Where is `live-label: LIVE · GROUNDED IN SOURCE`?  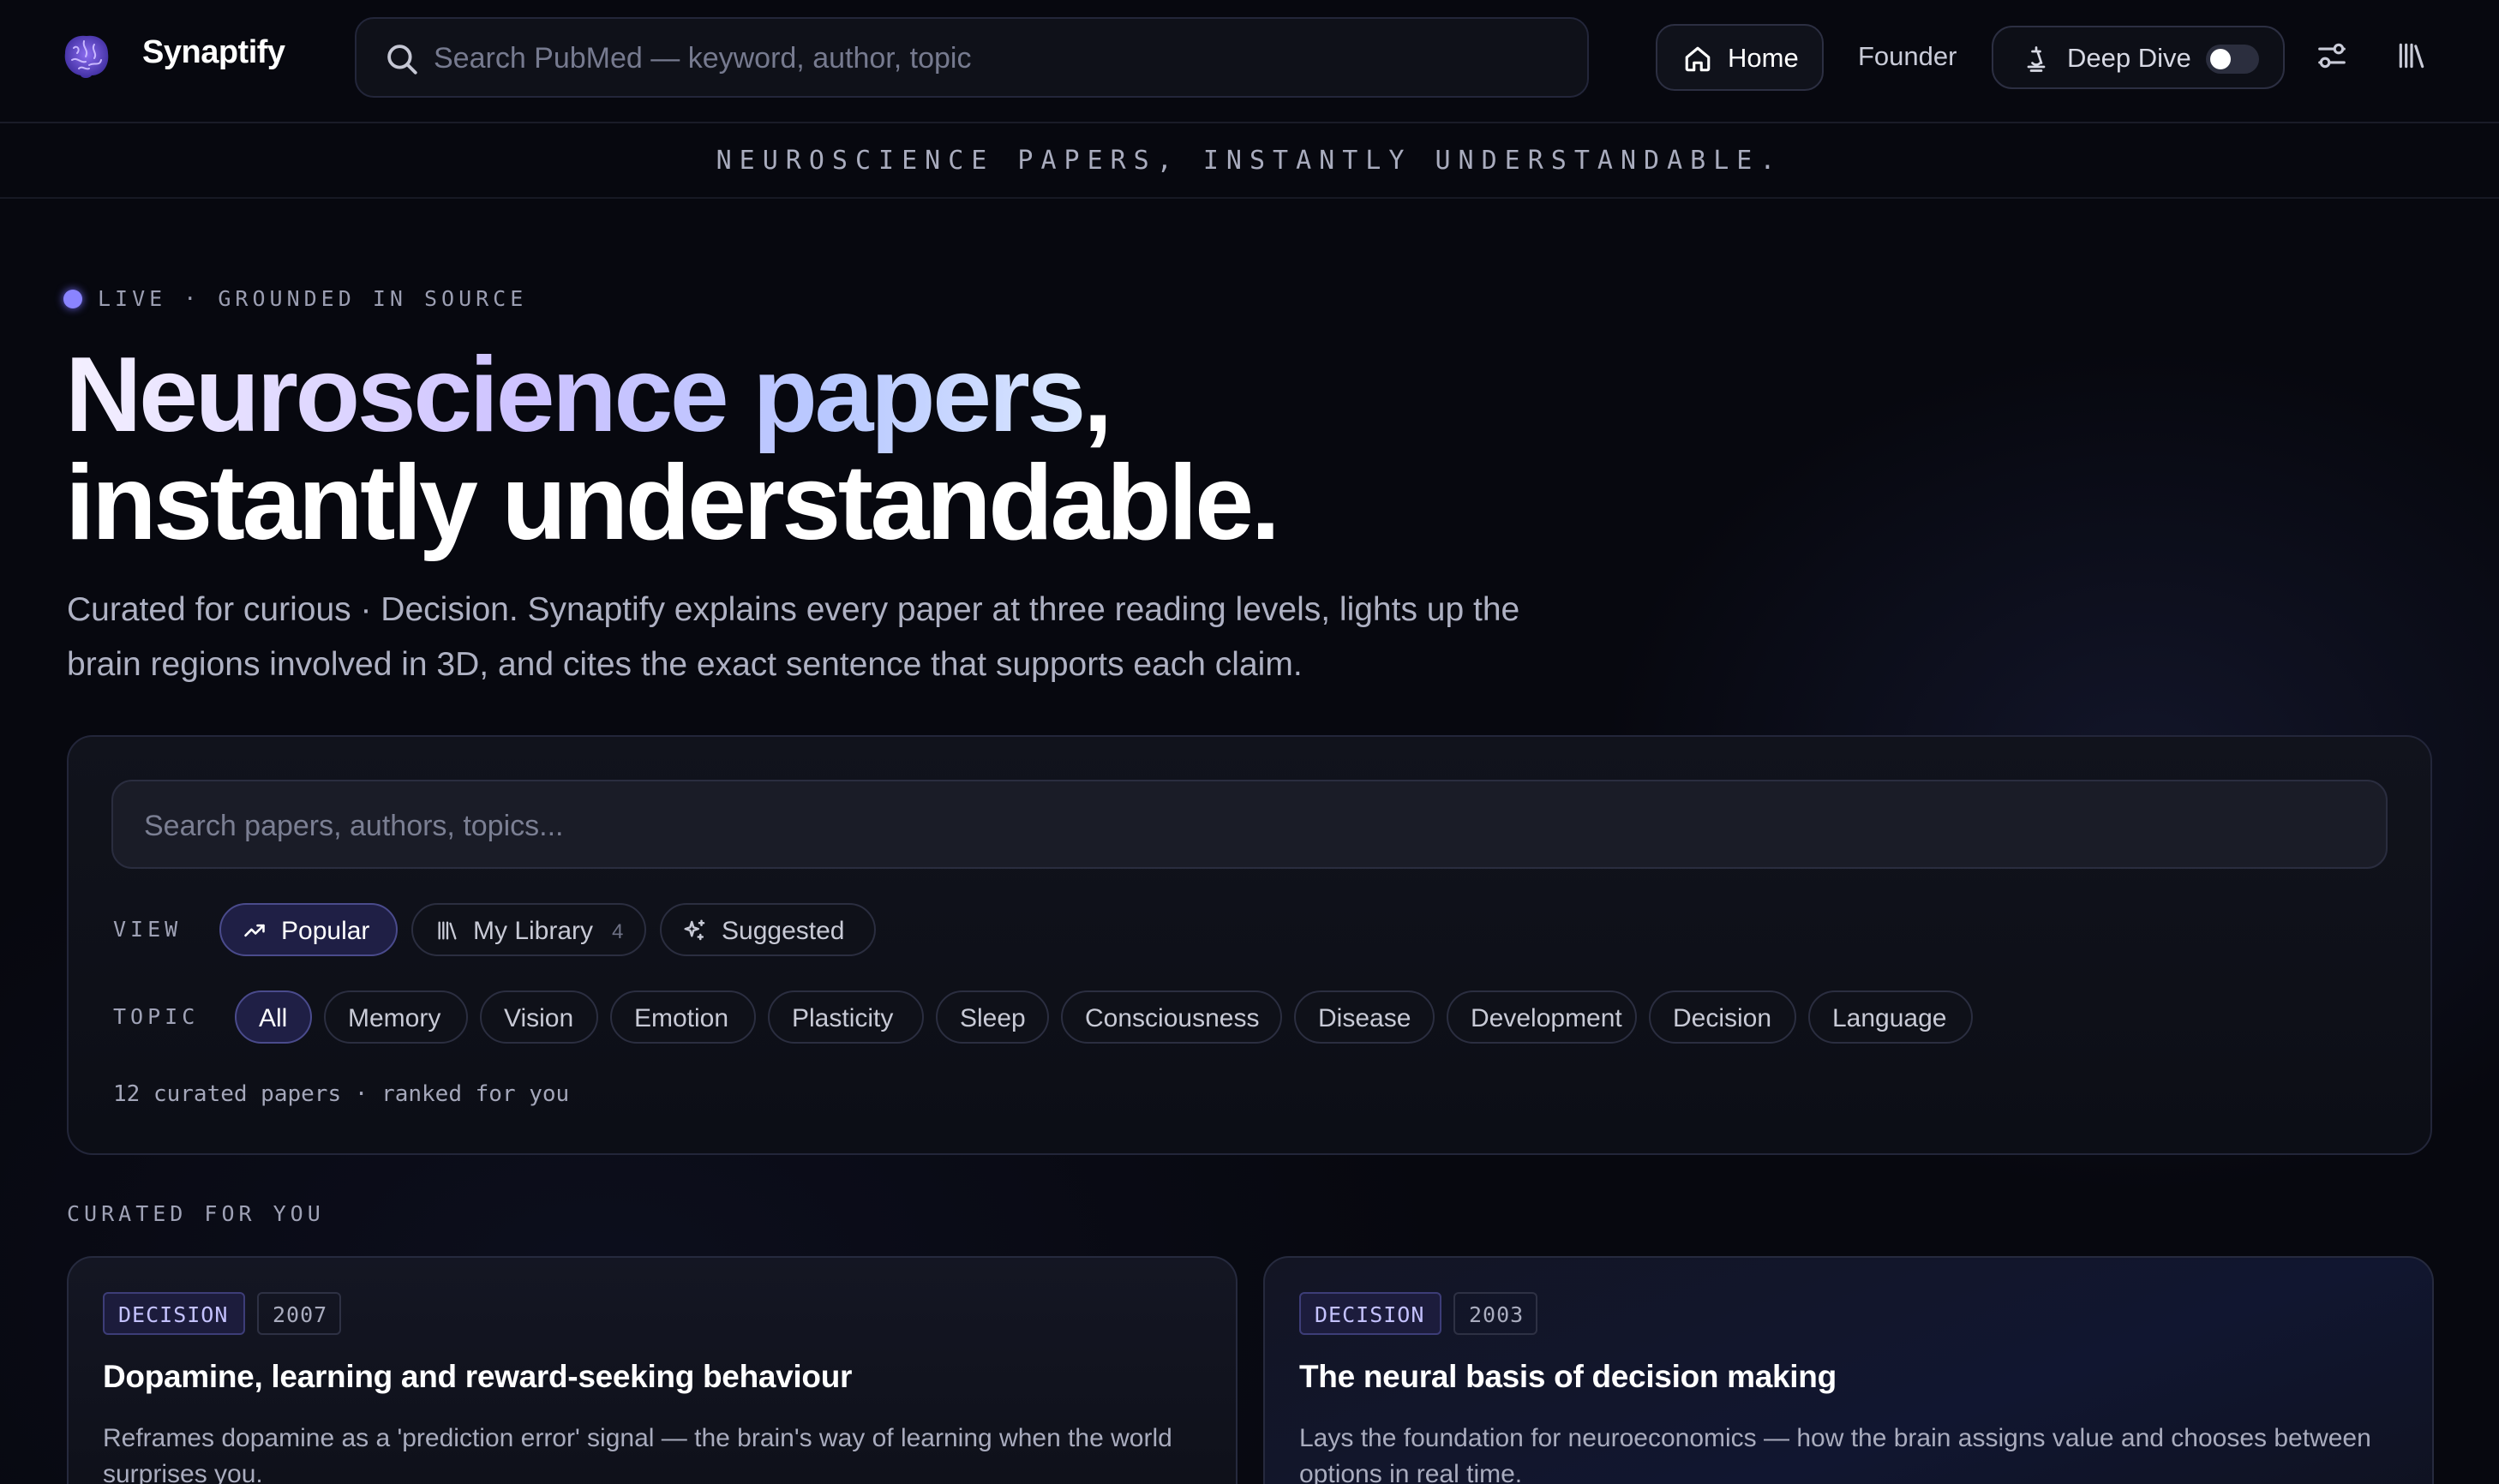 live-label: LIVE · GROUNDED IN SOURCE is located at coordinates (313, 298).